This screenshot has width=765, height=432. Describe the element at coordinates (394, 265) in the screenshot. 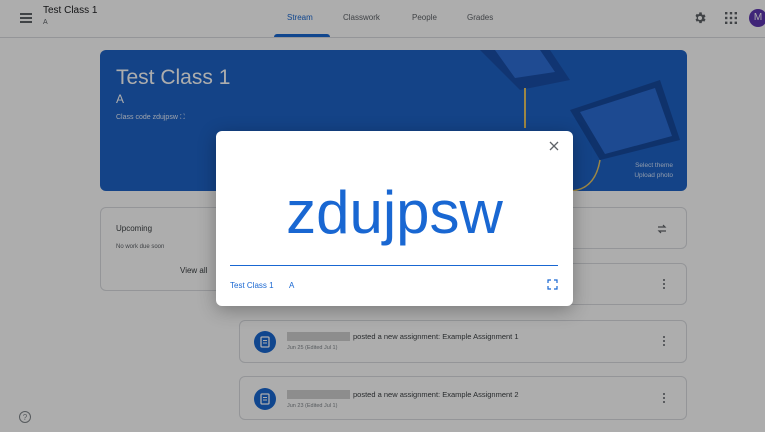

I see `divider` at that location.